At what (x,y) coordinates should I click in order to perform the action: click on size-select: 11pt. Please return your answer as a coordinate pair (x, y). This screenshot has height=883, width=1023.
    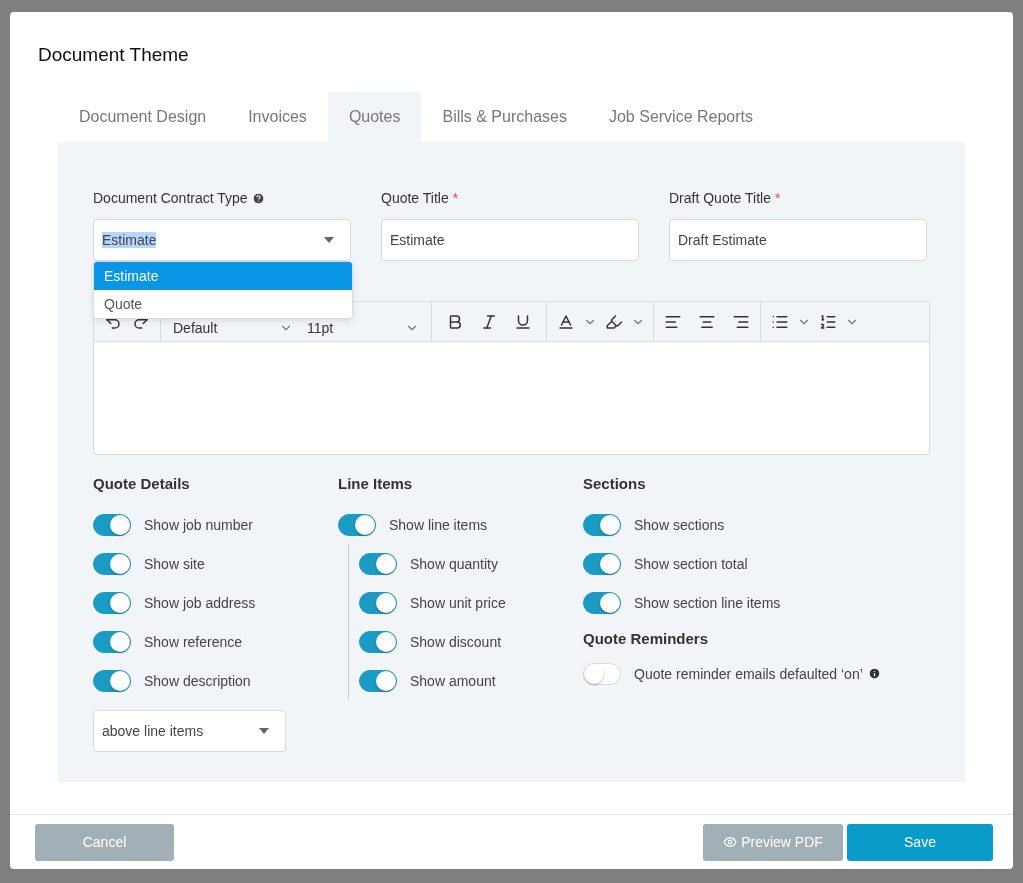
    Looking at the image, I should click on (363, 328).